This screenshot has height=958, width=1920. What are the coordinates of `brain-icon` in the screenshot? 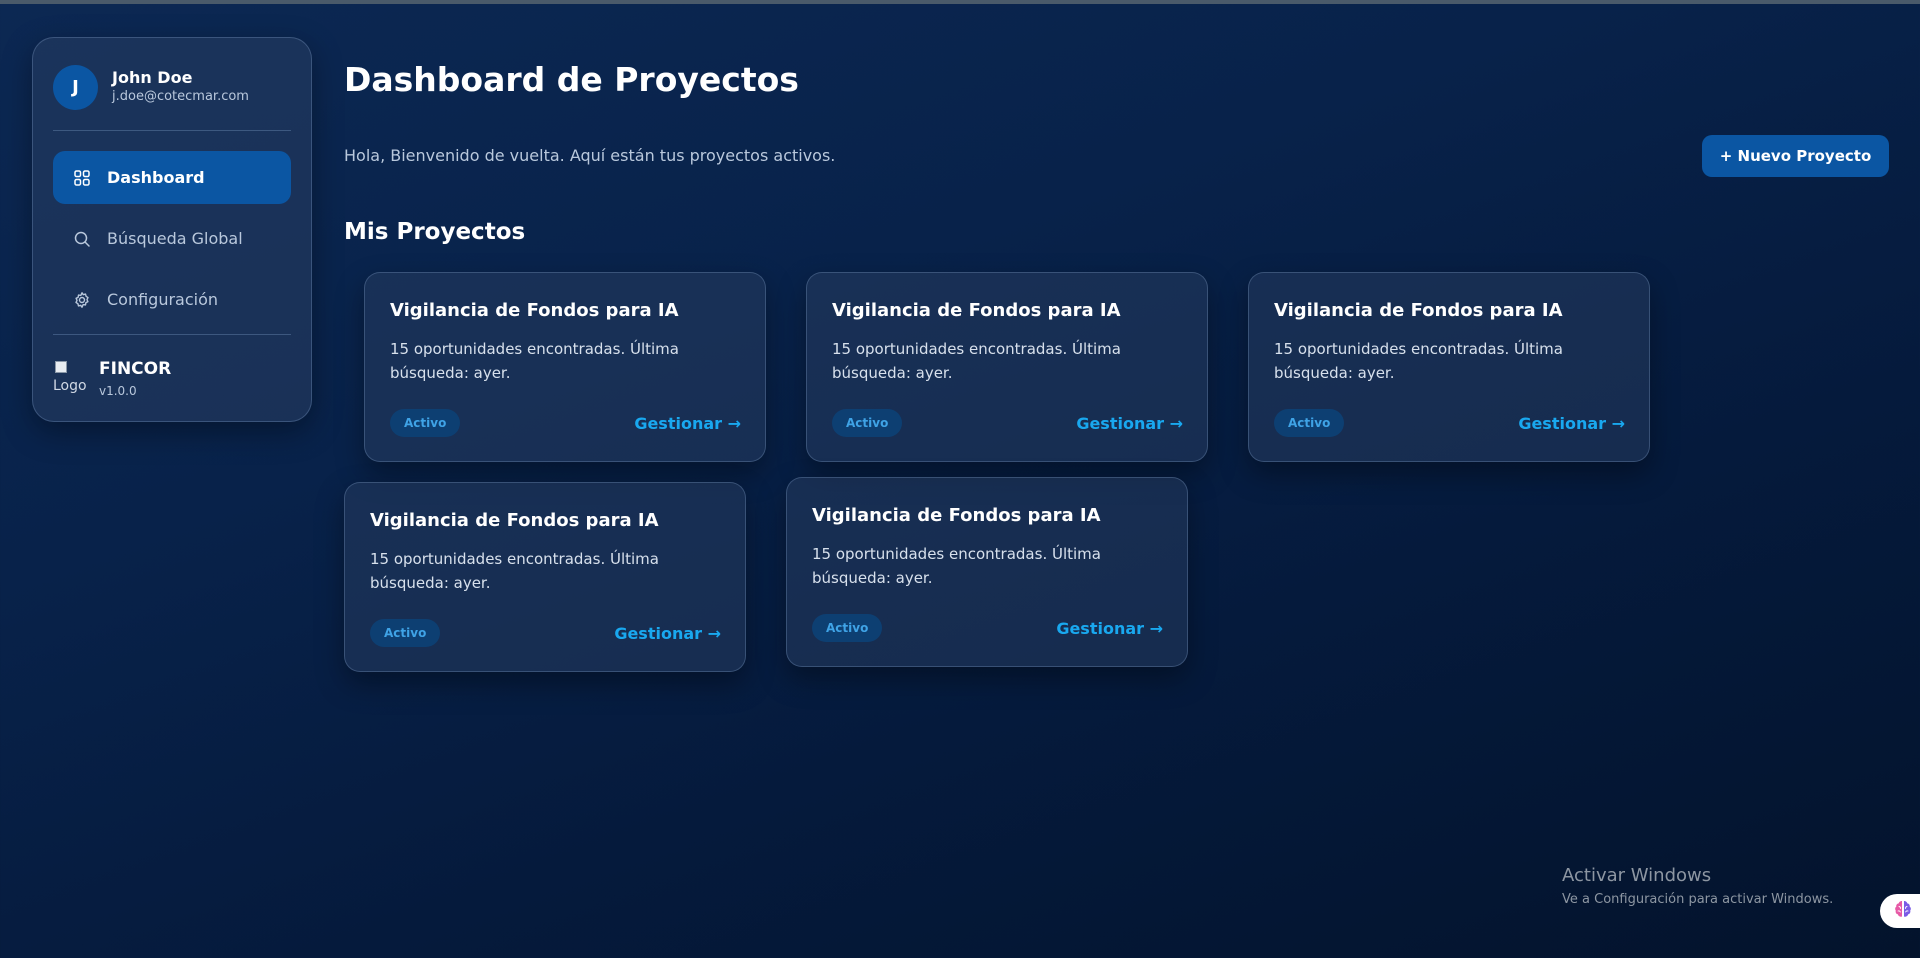 It's located at (1903, 911).